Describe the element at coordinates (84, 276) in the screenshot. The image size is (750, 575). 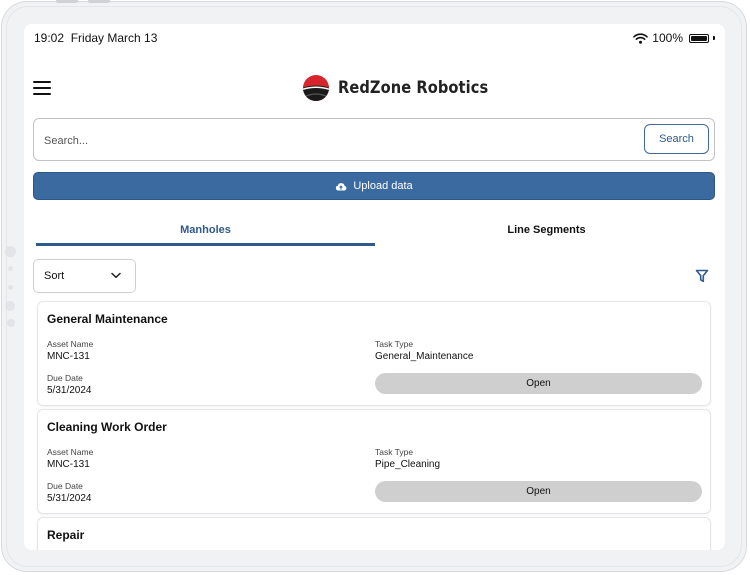
I see `sort-dropdown: Sort` at that location.